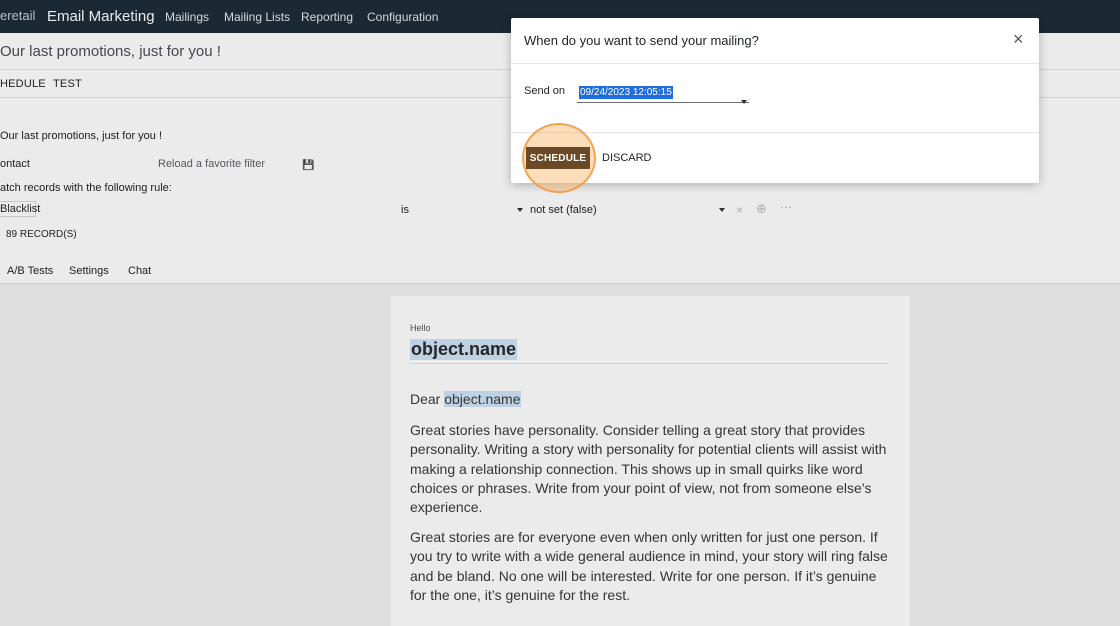  Describe the element at coordinates (775, 63) in the screenshot. I see `dialog-header-divider` at that location.